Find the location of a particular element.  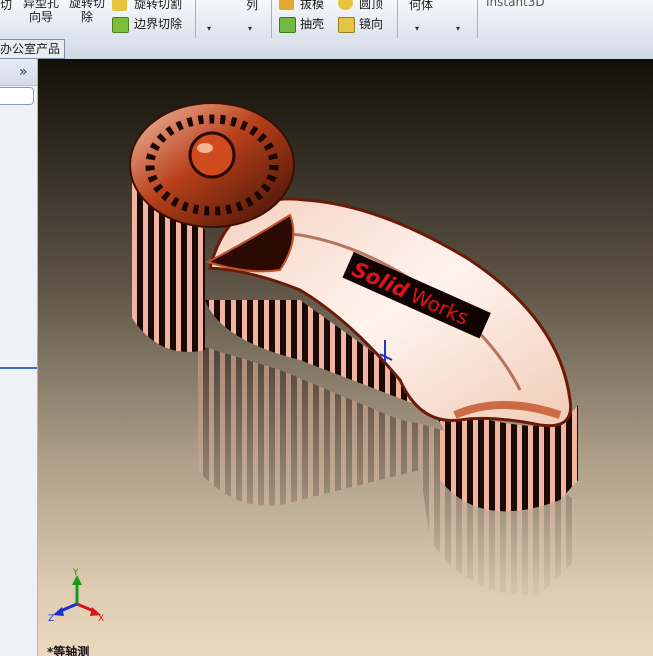

draft-button: 拔模 is located at coordinates (312, 5).